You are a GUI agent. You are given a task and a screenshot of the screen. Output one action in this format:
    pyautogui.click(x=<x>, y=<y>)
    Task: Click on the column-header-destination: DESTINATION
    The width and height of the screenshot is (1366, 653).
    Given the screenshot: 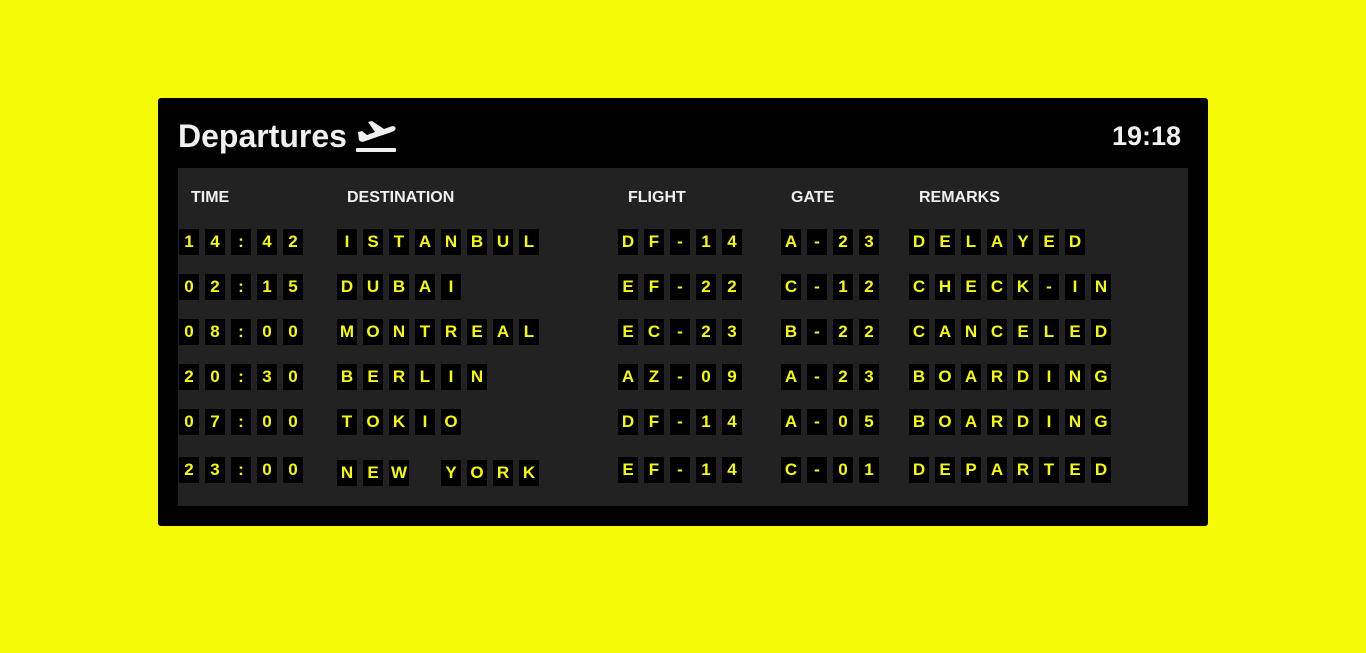 What is the action you would take?
    pyautogui.click(x=401, y=197)
    